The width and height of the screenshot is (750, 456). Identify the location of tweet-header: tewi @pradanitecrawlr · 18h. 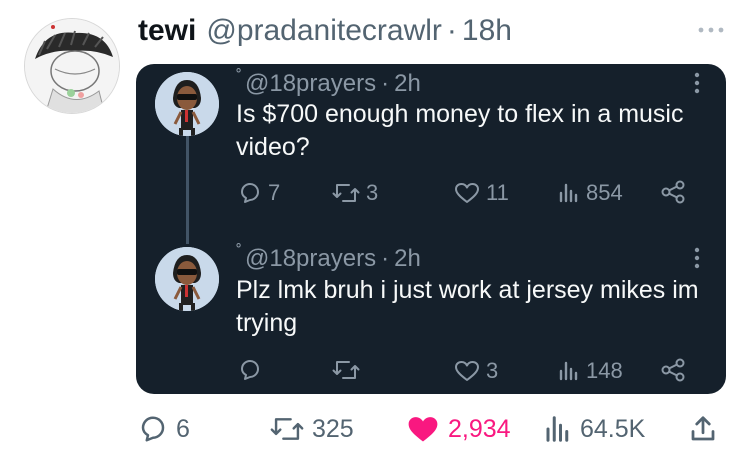
(325, 34).